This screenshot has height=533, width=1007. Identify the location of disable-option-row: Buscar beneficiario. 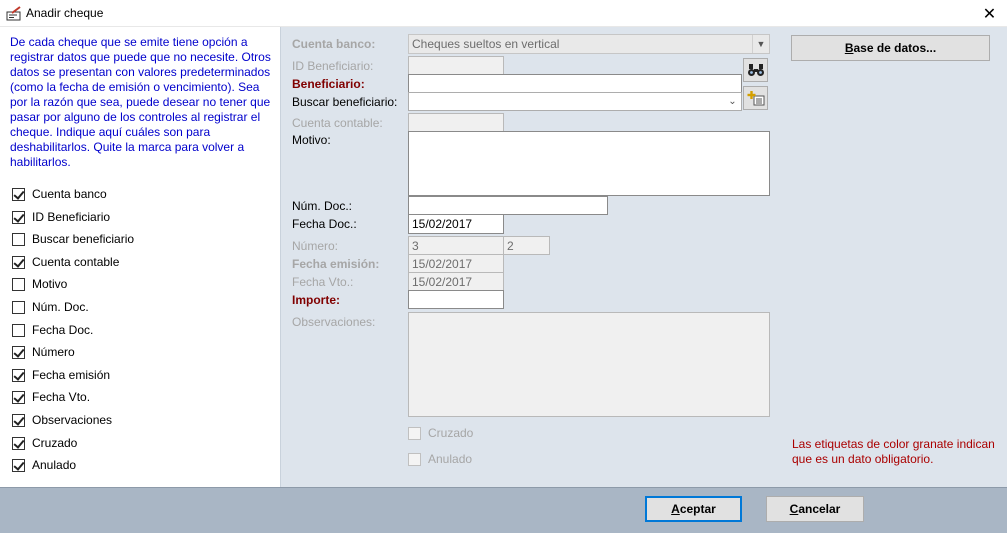
(73, 239).